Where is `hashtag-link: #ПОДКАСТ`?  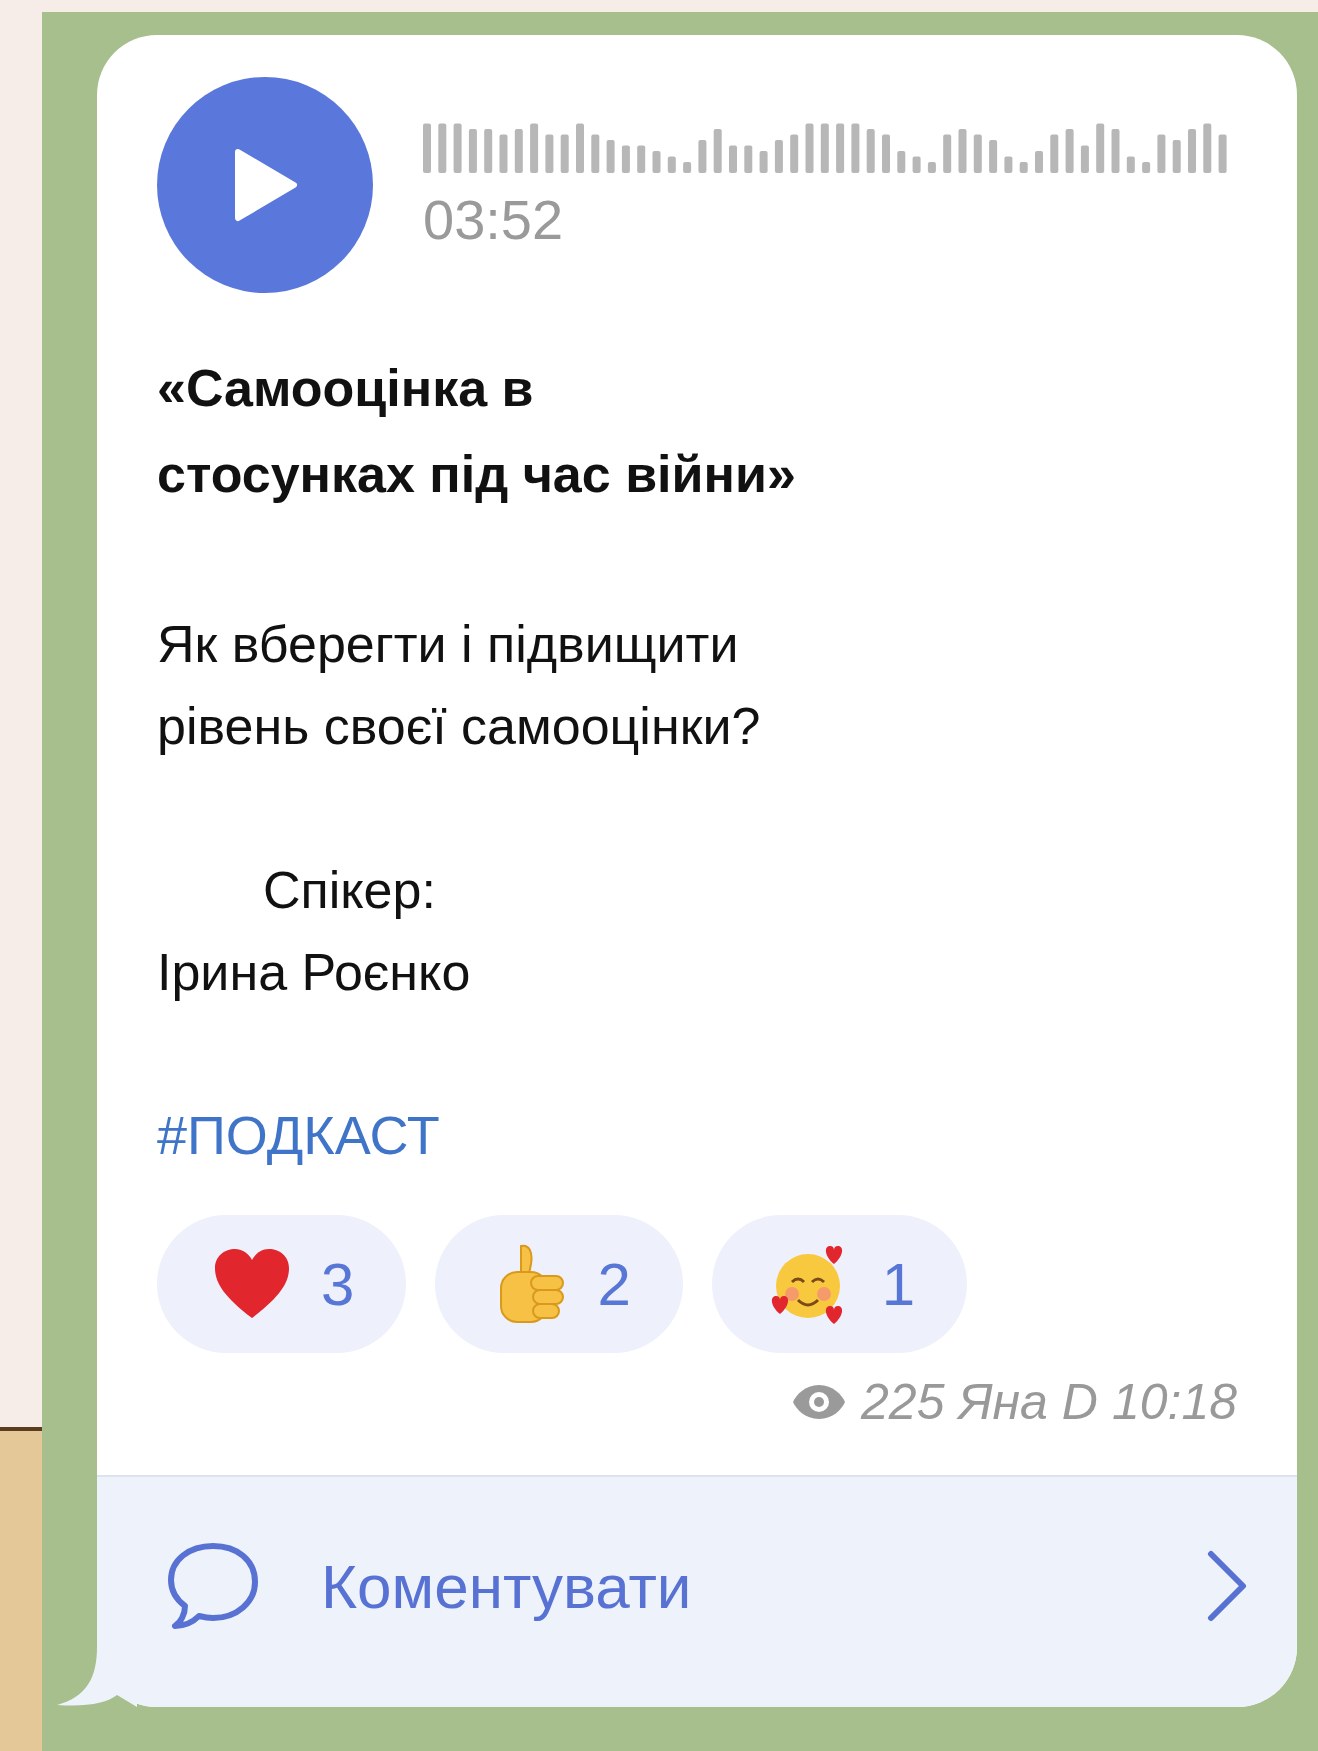 hashtag-link: #ПОДКАСТ is located at coordinates (298, 1135).